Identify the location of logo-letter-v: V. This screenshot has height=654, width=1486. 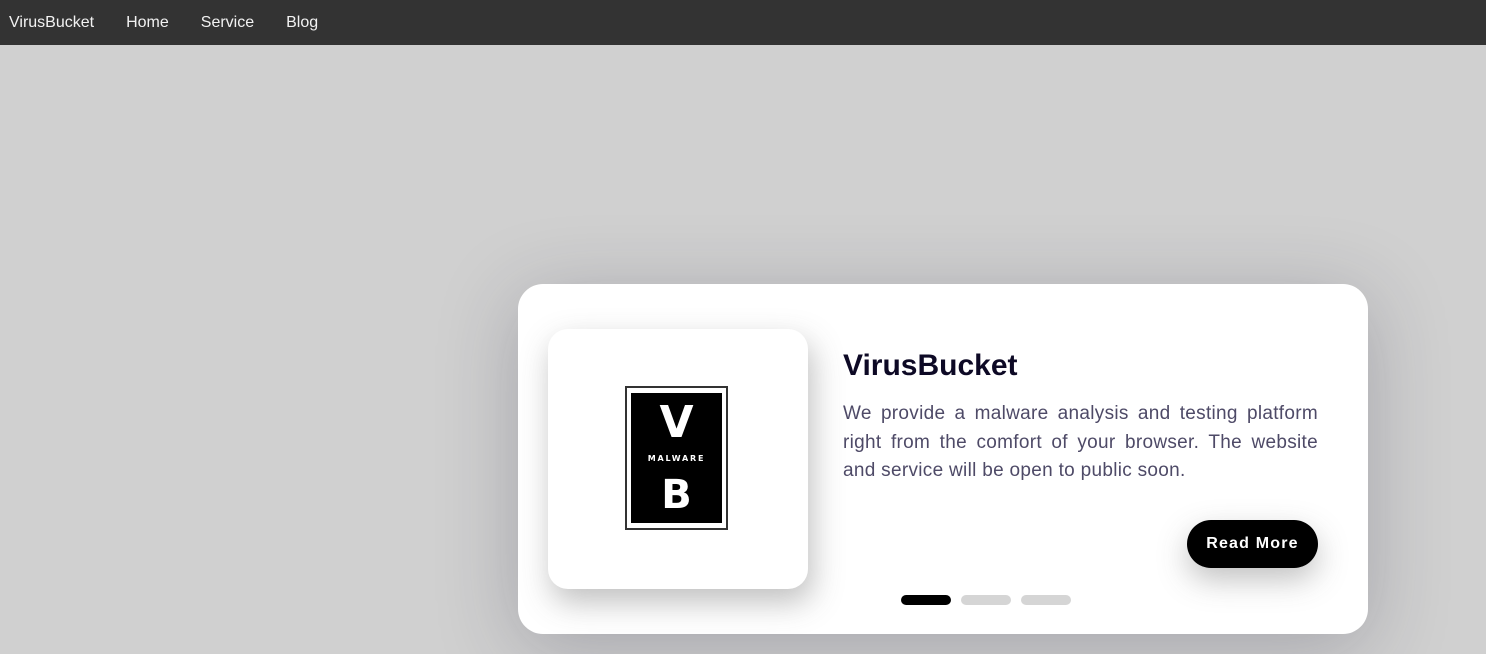
(676, 422).